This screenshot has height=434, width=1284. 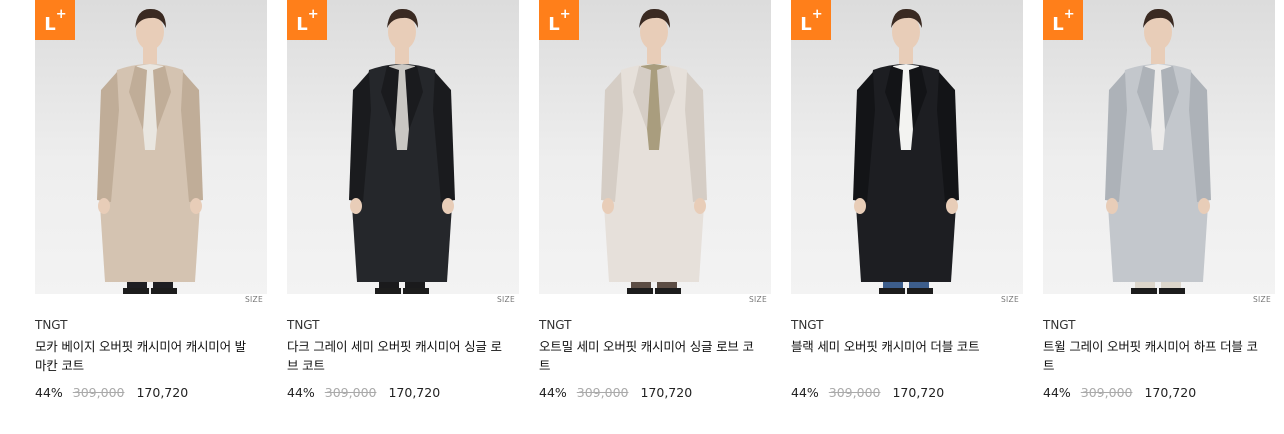 I want to click on product-title: 트윌 그레이 오버핏 캐시미어 하프 더블 코트, so click(x=1150, y=356).